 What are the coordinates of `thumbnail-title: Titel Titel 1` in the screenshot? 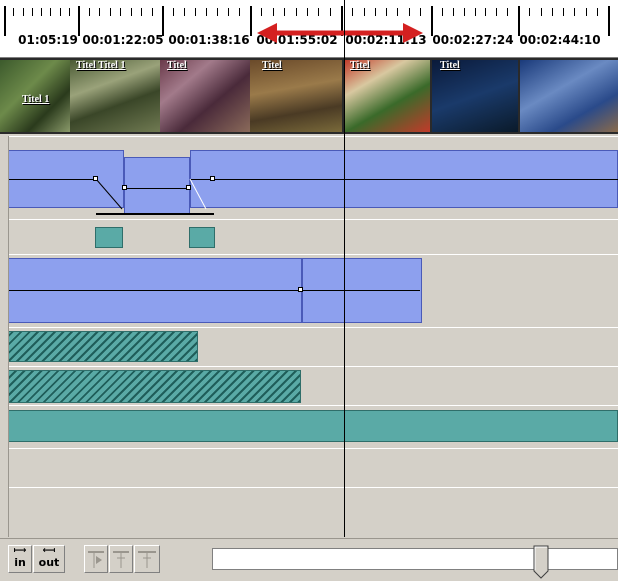 It's located at (101, 65).